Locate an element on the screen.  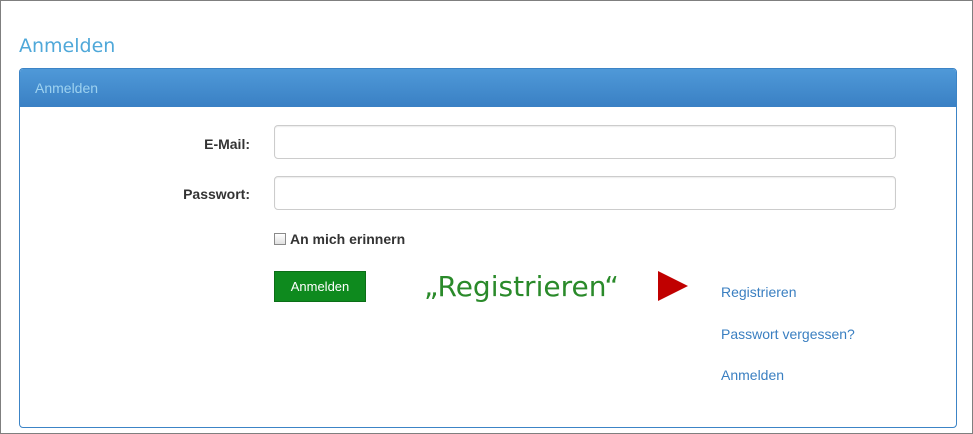
email-label: E-Mail: is located at coordinates (227, 144).